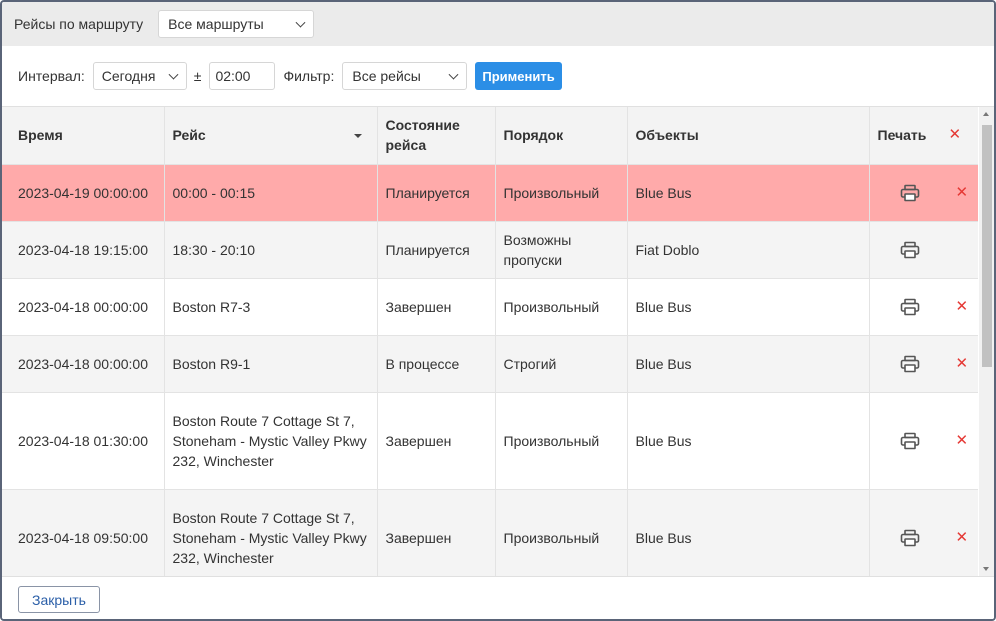 The height and width of the screenshot is (621, 996). Describe the element at coordinates (83, 250) in the screenshot. I see `cell-time: 2023-04-18 19:15:00` at that location.